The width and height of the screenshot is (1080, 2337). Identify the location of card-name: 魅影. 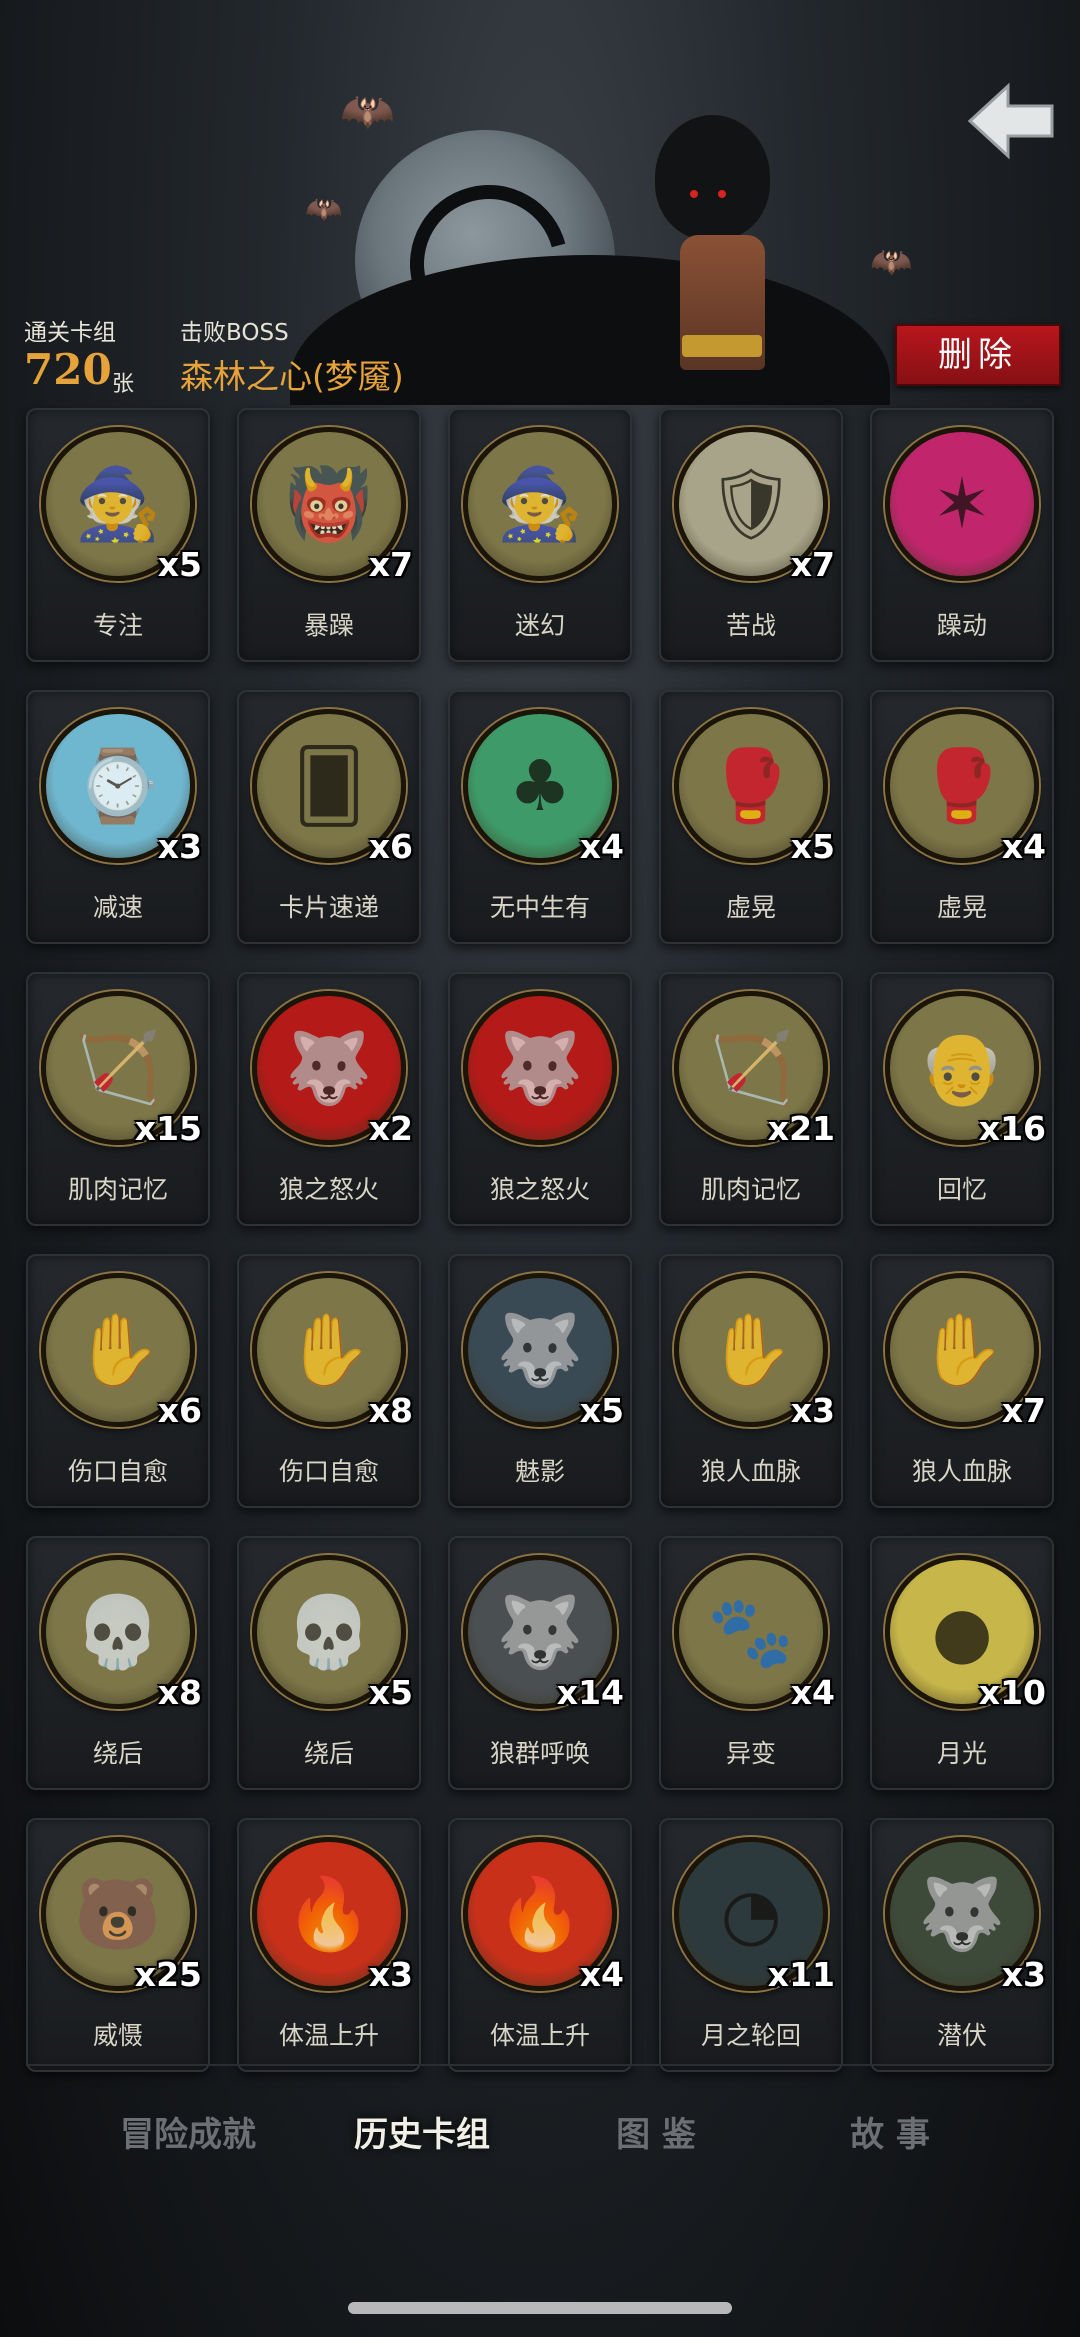
(539, 1471).